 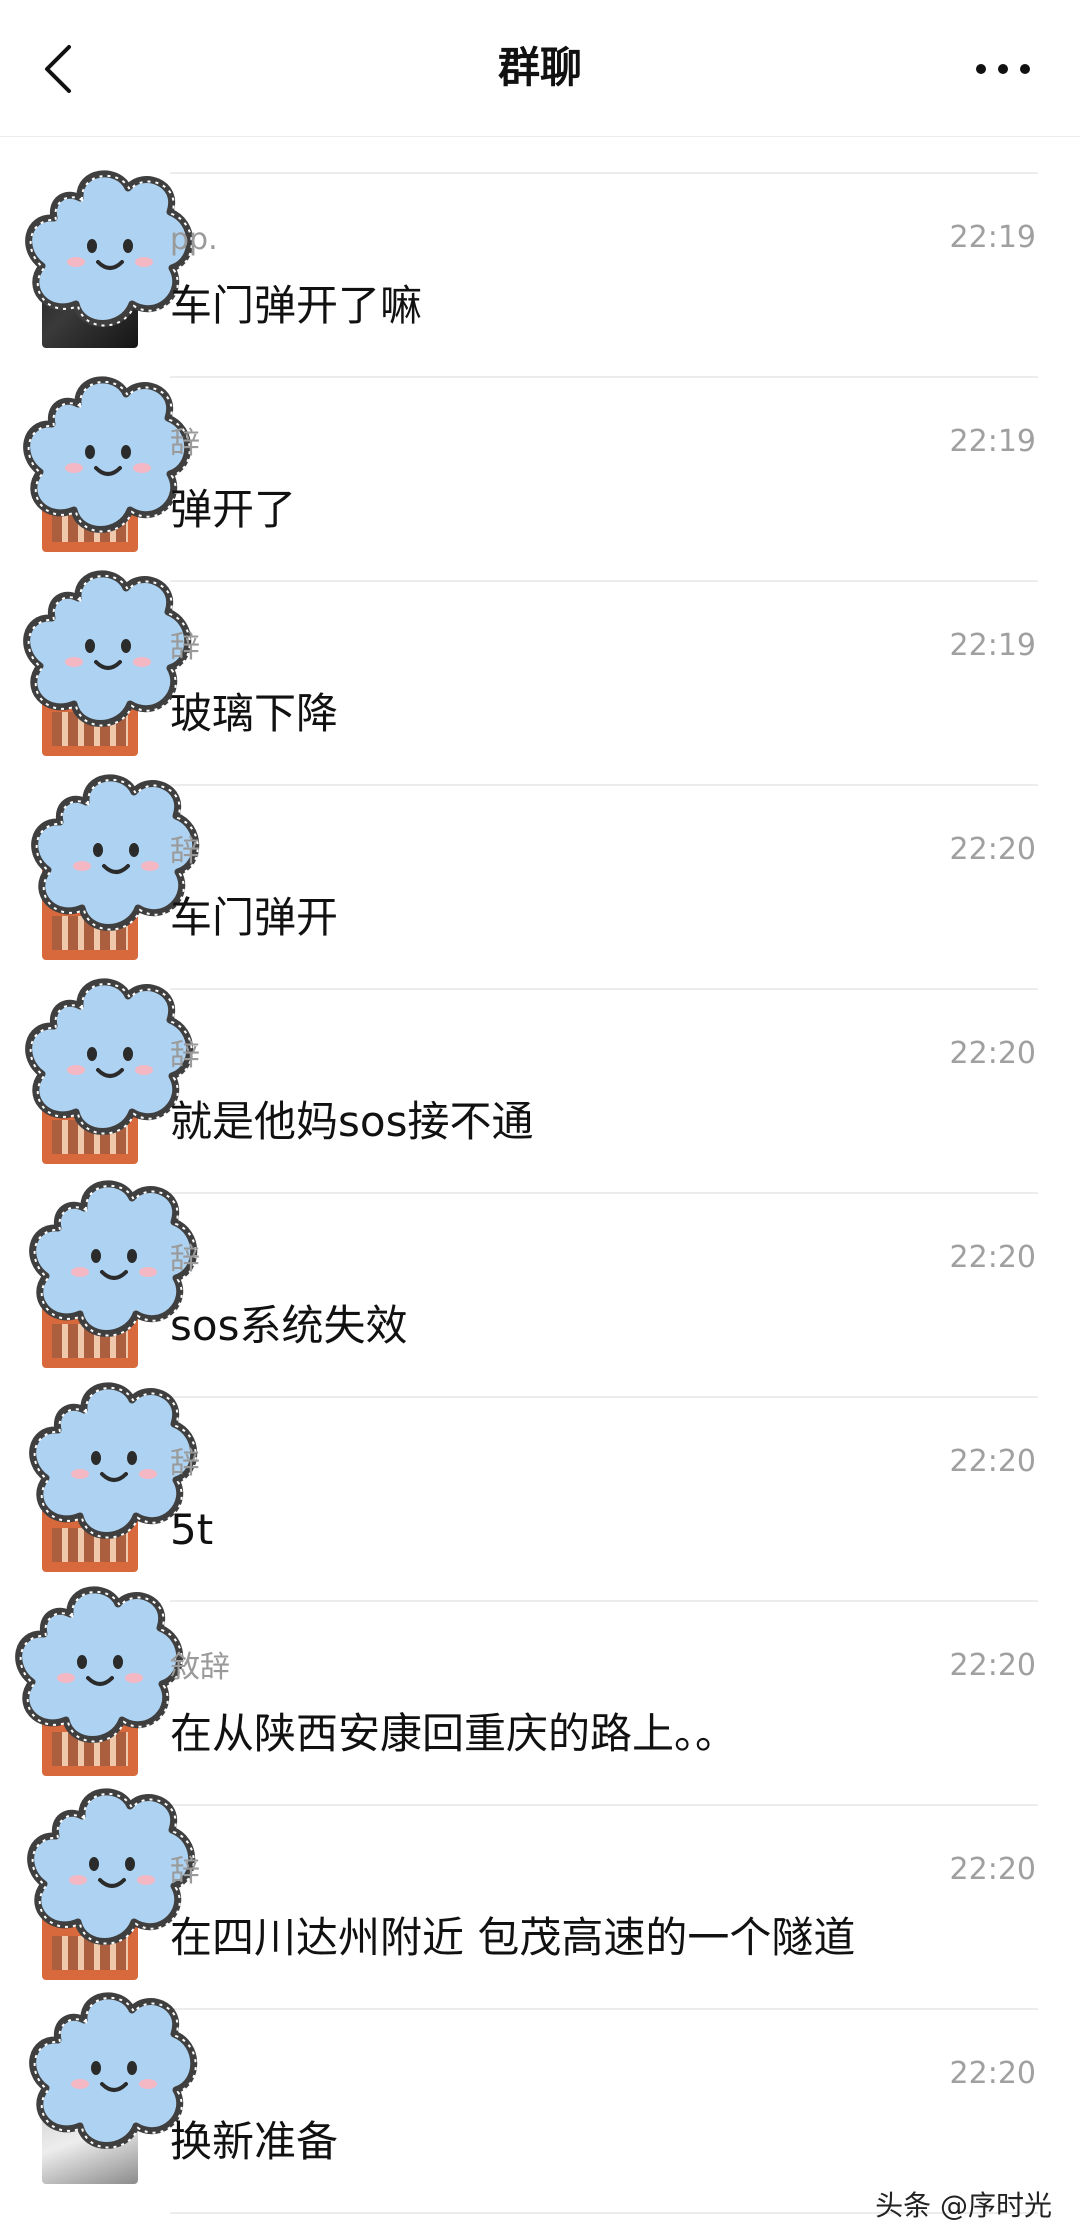 What do you see at coordinates (540, 1288) in the screenshot?
I see `message-row: 辞 22:20 sos系统失效` at bounding box center [540, 1288].